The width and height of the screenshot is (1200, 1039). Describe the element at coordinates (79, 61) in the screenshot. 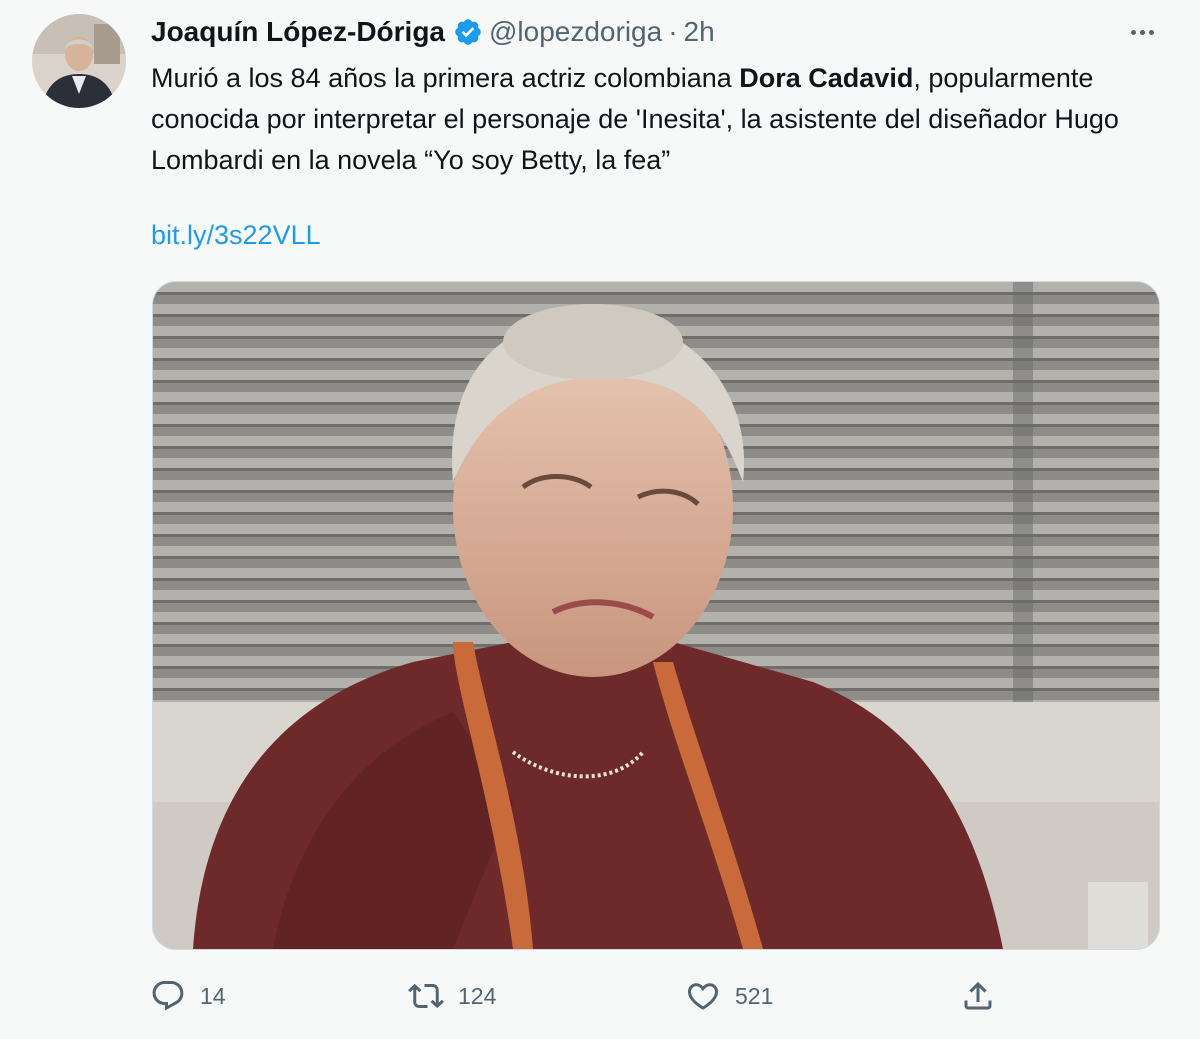

I see `avatar` at that location.